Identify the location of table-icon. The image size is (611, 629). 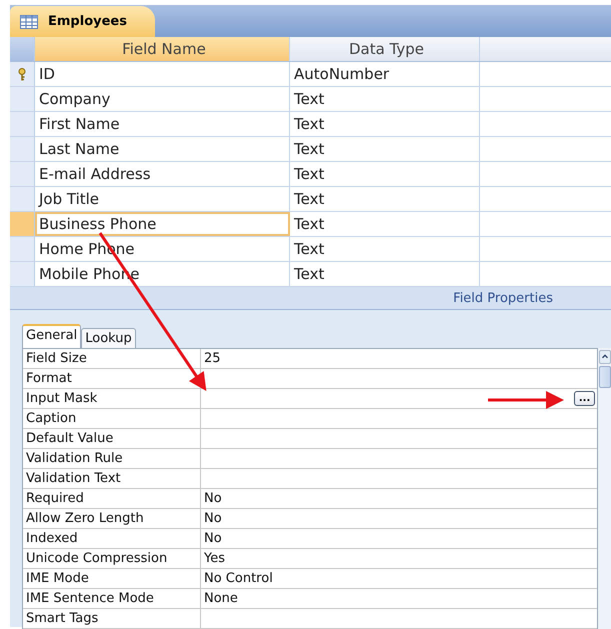
(29, 21).